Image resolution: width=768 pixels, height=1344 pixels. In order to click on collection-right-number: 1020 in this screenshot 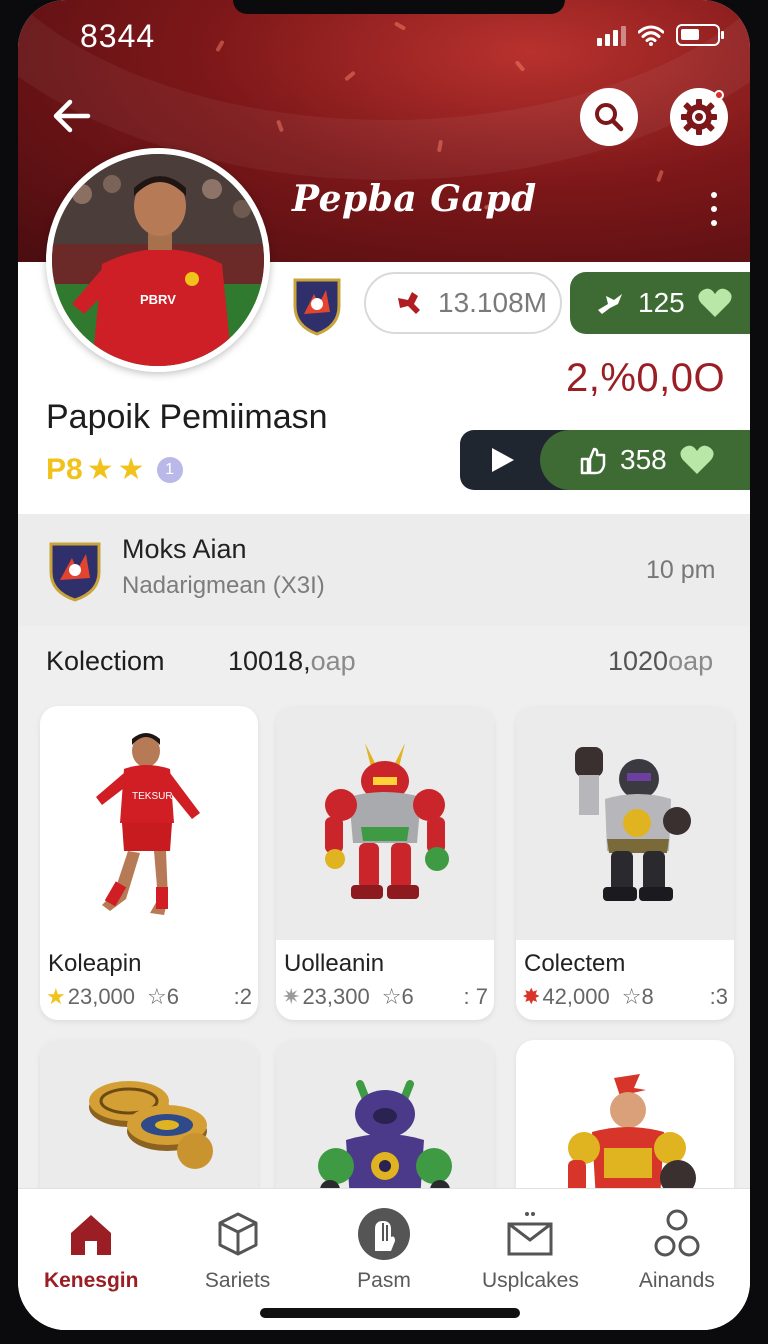, I will do `click(638, 661)`.